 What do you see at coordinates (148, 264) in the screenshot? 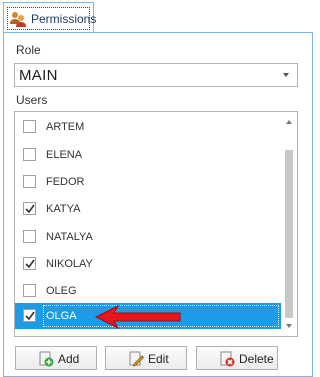
I see `list-item: NIKOLAY` at bounding box center [148, 264].